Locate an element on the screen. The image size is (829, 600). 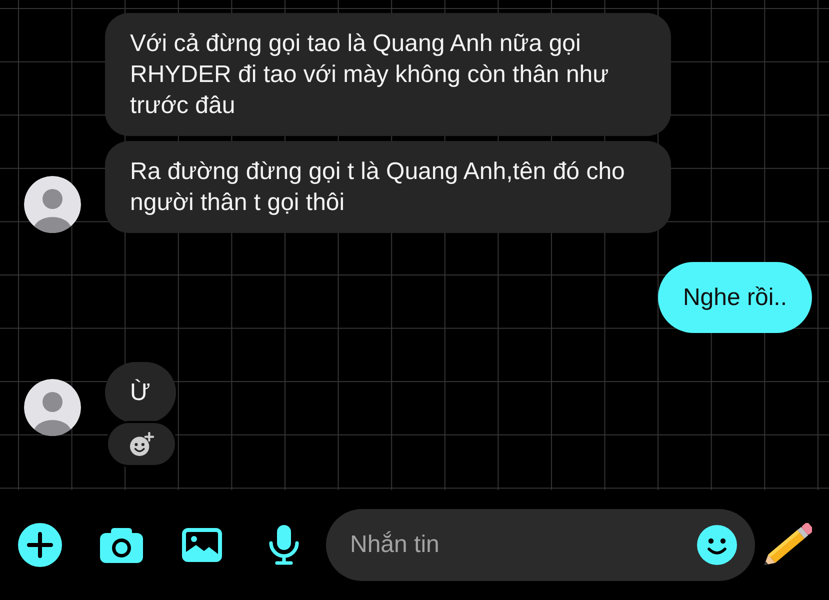
sent-message: Nghe rồi.. is located at coordinates (735, 297).